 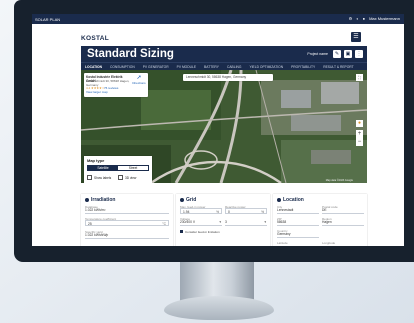 I want to click on 3d-view-checkbox: 3D view, so click(x=127, y=177).